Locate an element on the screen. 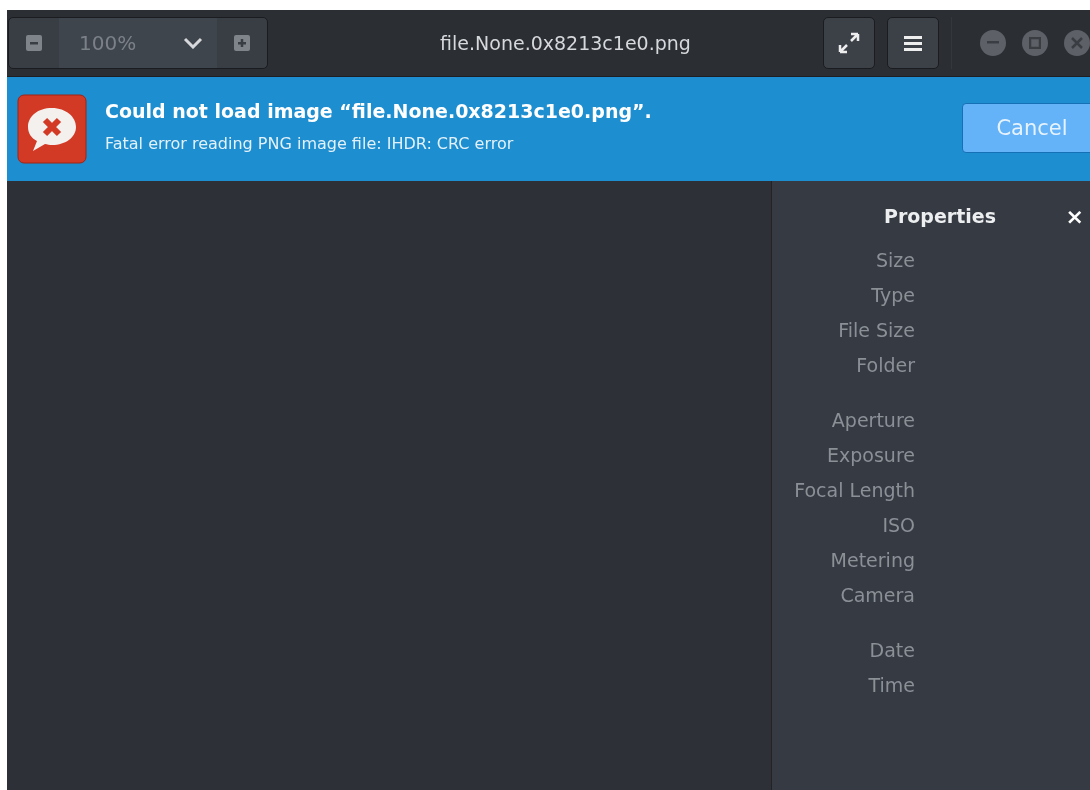 This screenshot has height=790, width=1090. property-label: ISO is located at coordinates (898, 525).